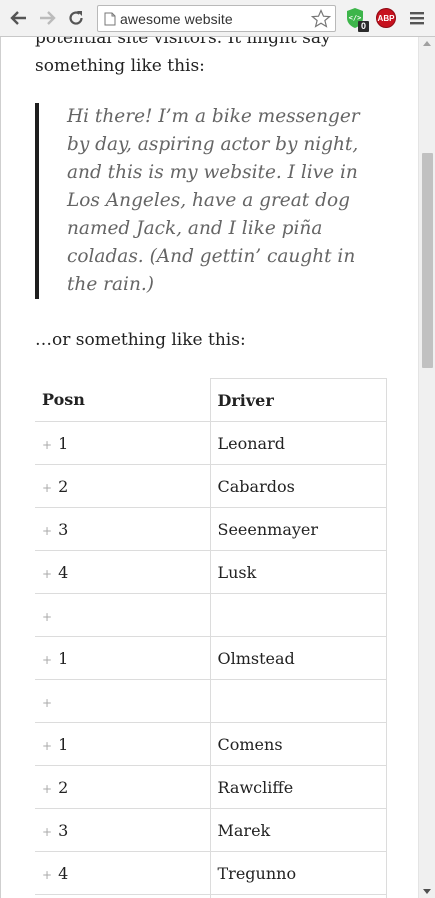 Image resolution: width=435 pixels, height=898 pixels. I want to click on reload-icon, so click(76, 18).